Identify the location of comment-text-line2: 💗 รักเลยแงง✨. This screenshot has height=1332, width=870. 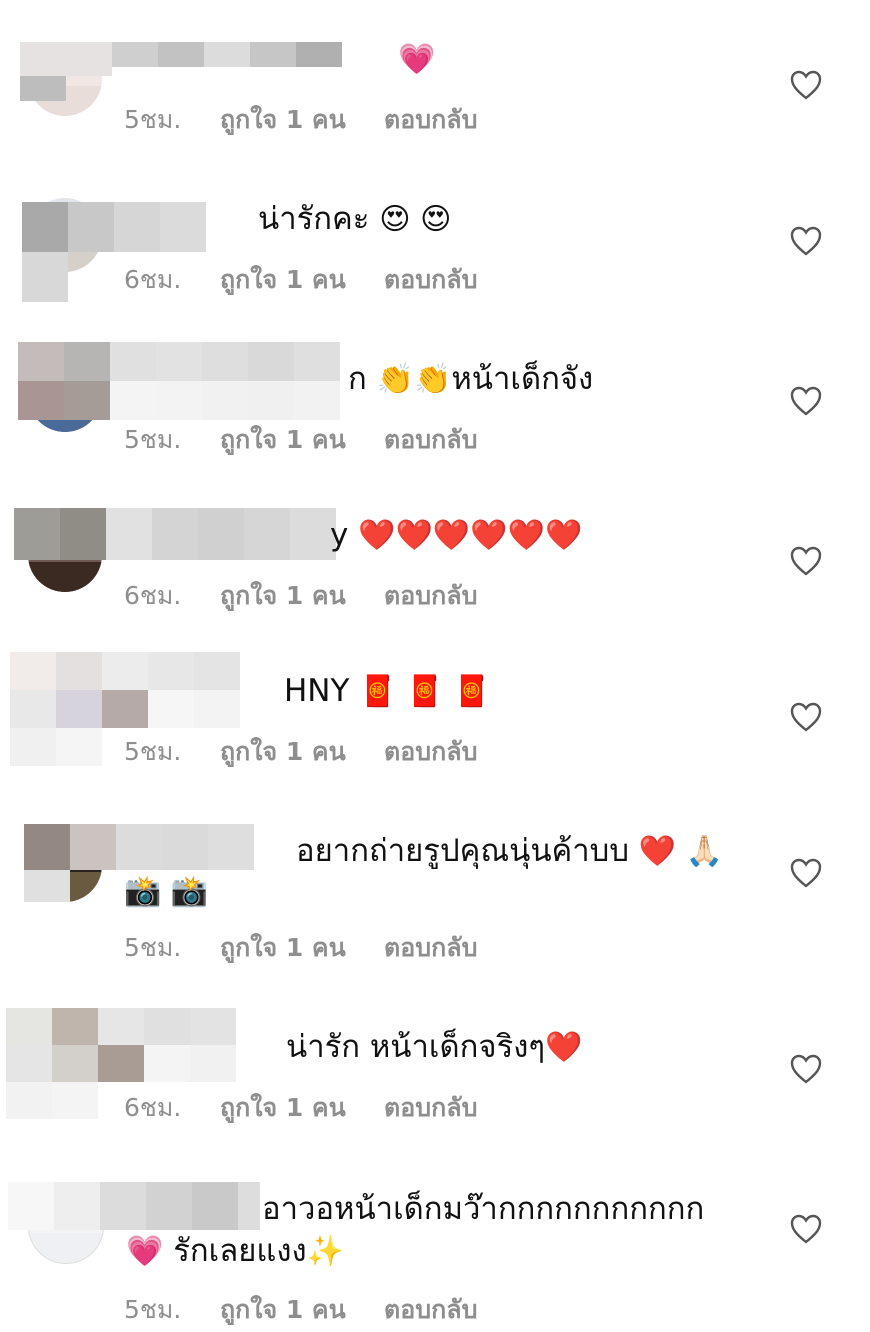
(235, 1251).